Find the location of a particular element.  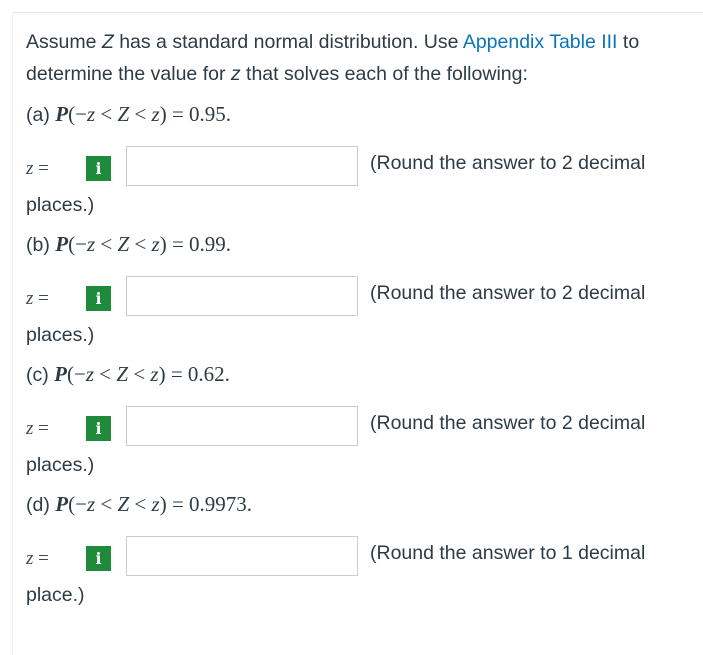

part-a-title: (a) P(−z < Z < z) = 0.95. is located at coordinates (361, 114).